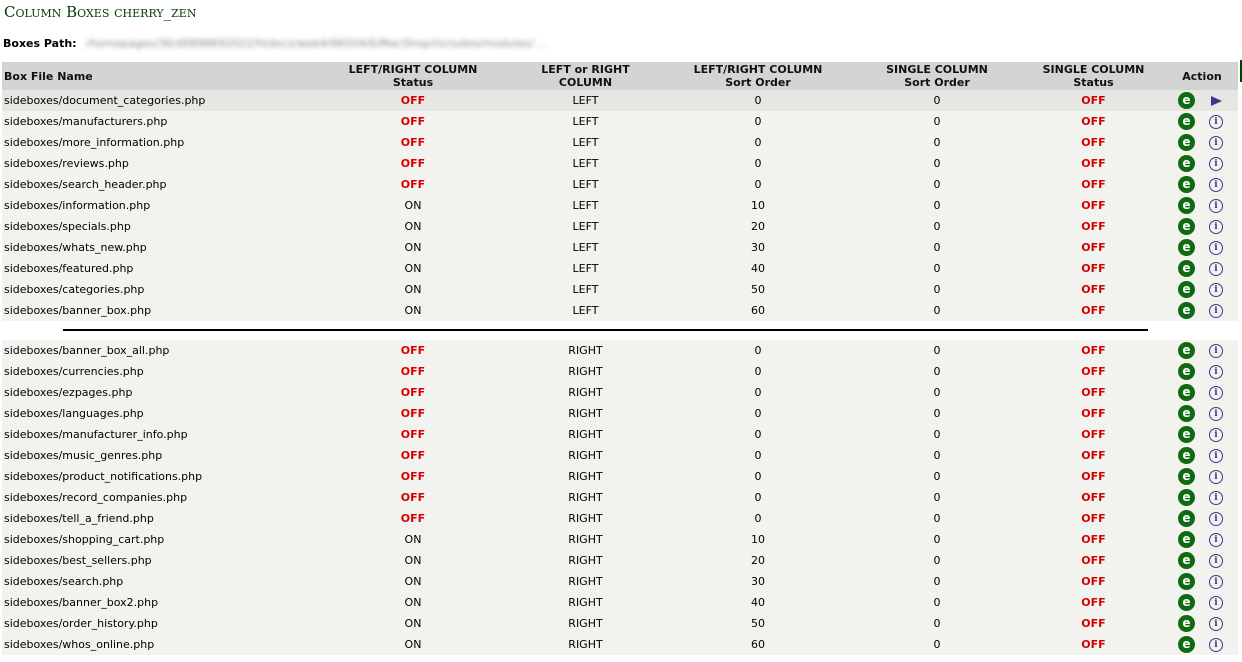 The width and height of the screenshot is (1242, 662). I want to click on lr-status-cell: ON, so click(413, 289).